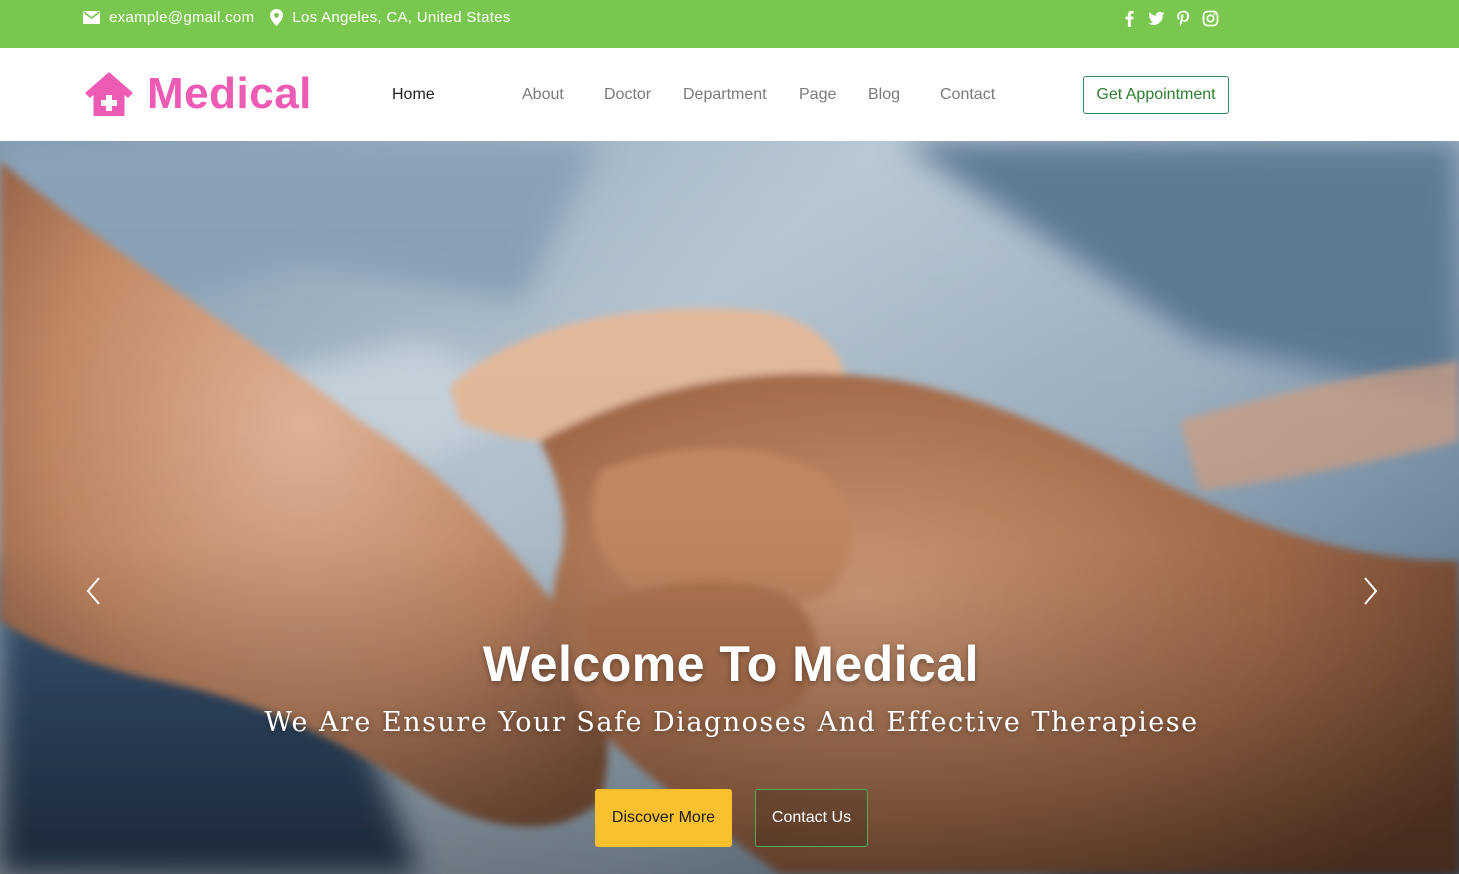  I want to click on medical-house-icon, so click(109, 94).